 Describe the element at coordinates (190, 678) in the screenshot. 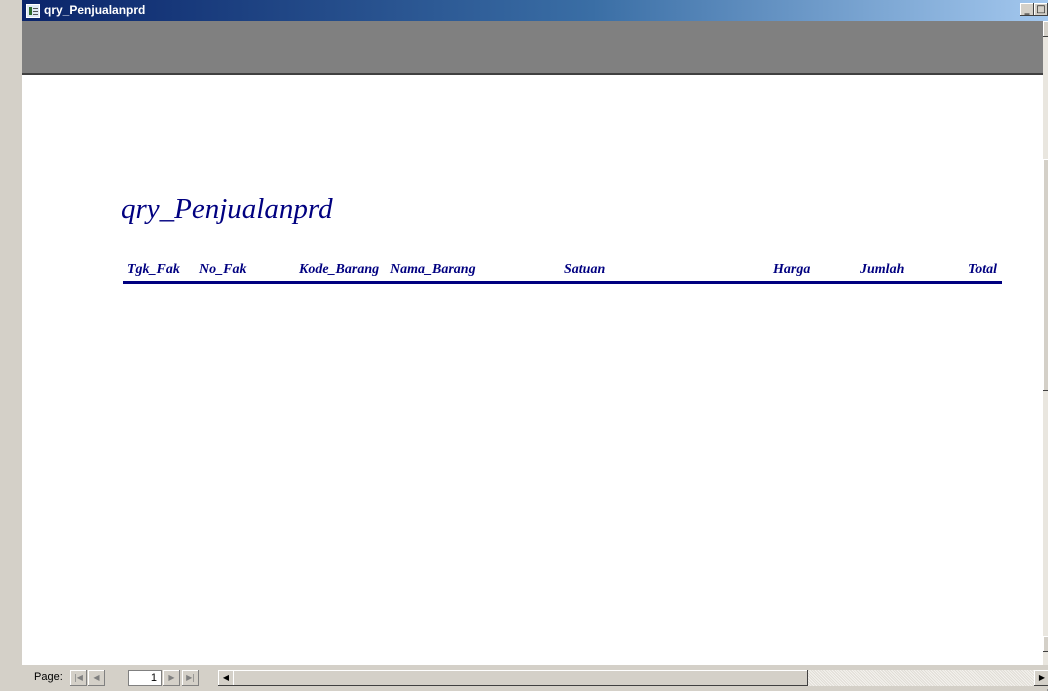

I see `last-page-button: ▶|` at that location.